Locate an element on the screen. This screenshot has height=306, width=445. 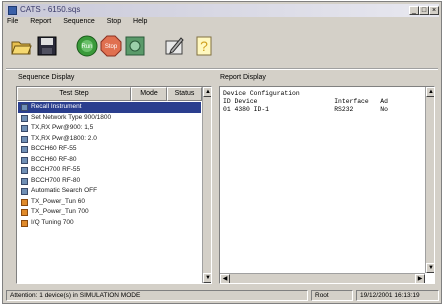
report-display-label: Report Display is located at coordinates (243, 77).